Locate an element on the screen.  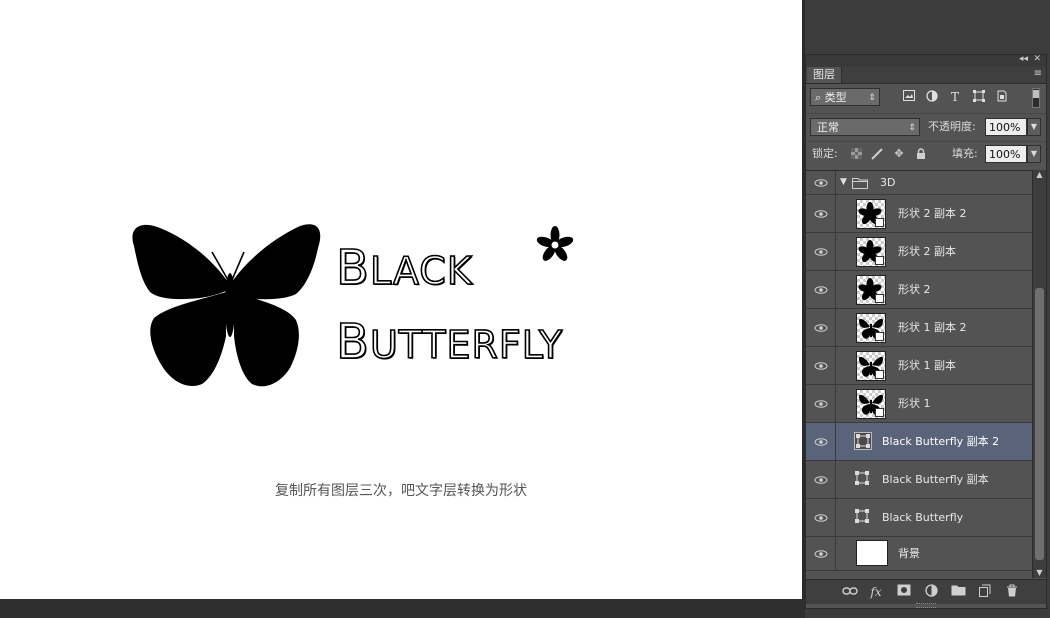
layer-row: 形状 1 is located at coordinates (919, 404).